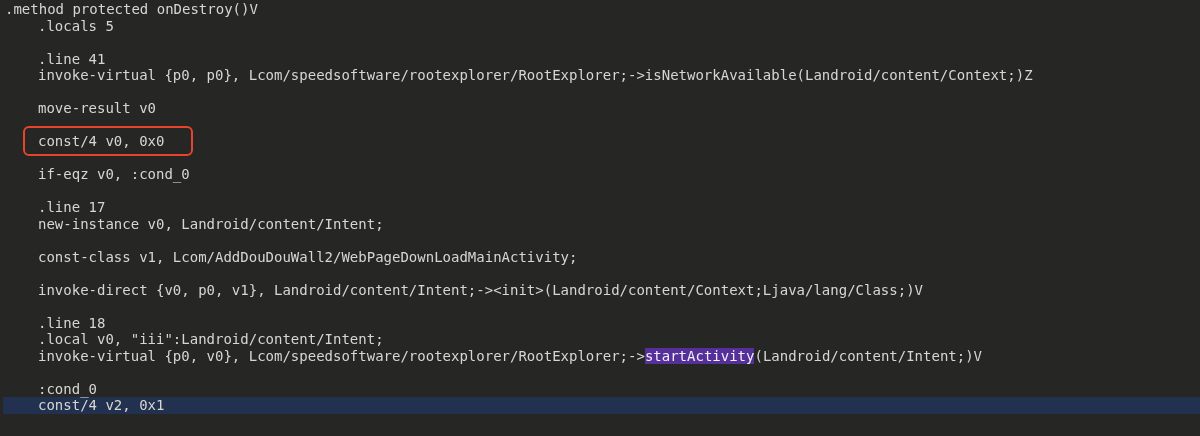 Image resolution: width=1200 pixels, height=436 pixels. Describe the element at coordinates (72, 58) in the screenshot. I see `code-line: .line 41` at that location.